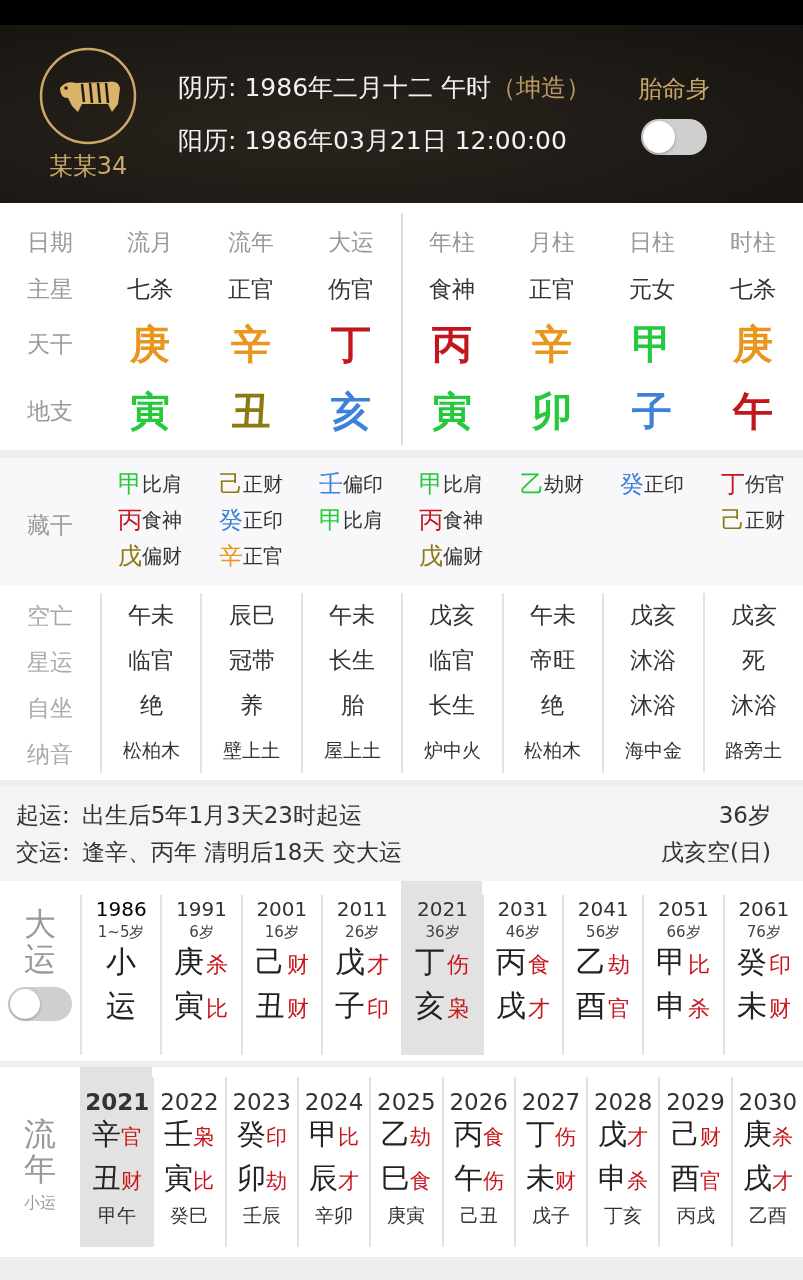  I want to click on detail-value: 胎, so click(352, 705).